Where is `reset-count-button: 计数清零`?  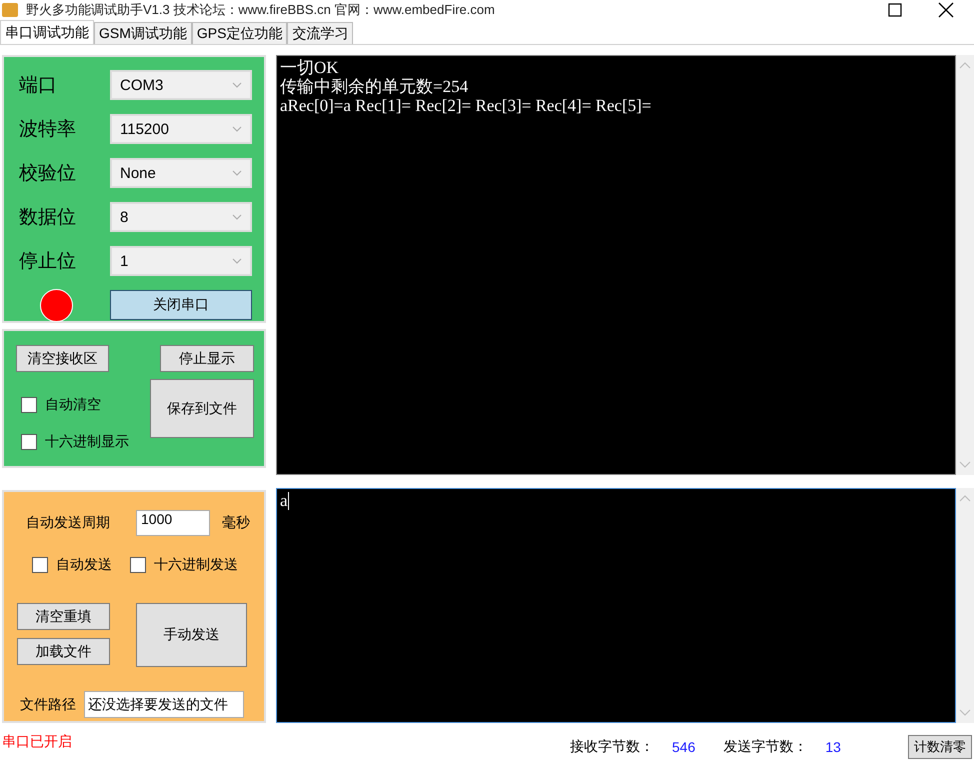 reset-count-button: 计数清零 is located at coordinates (940, 747).